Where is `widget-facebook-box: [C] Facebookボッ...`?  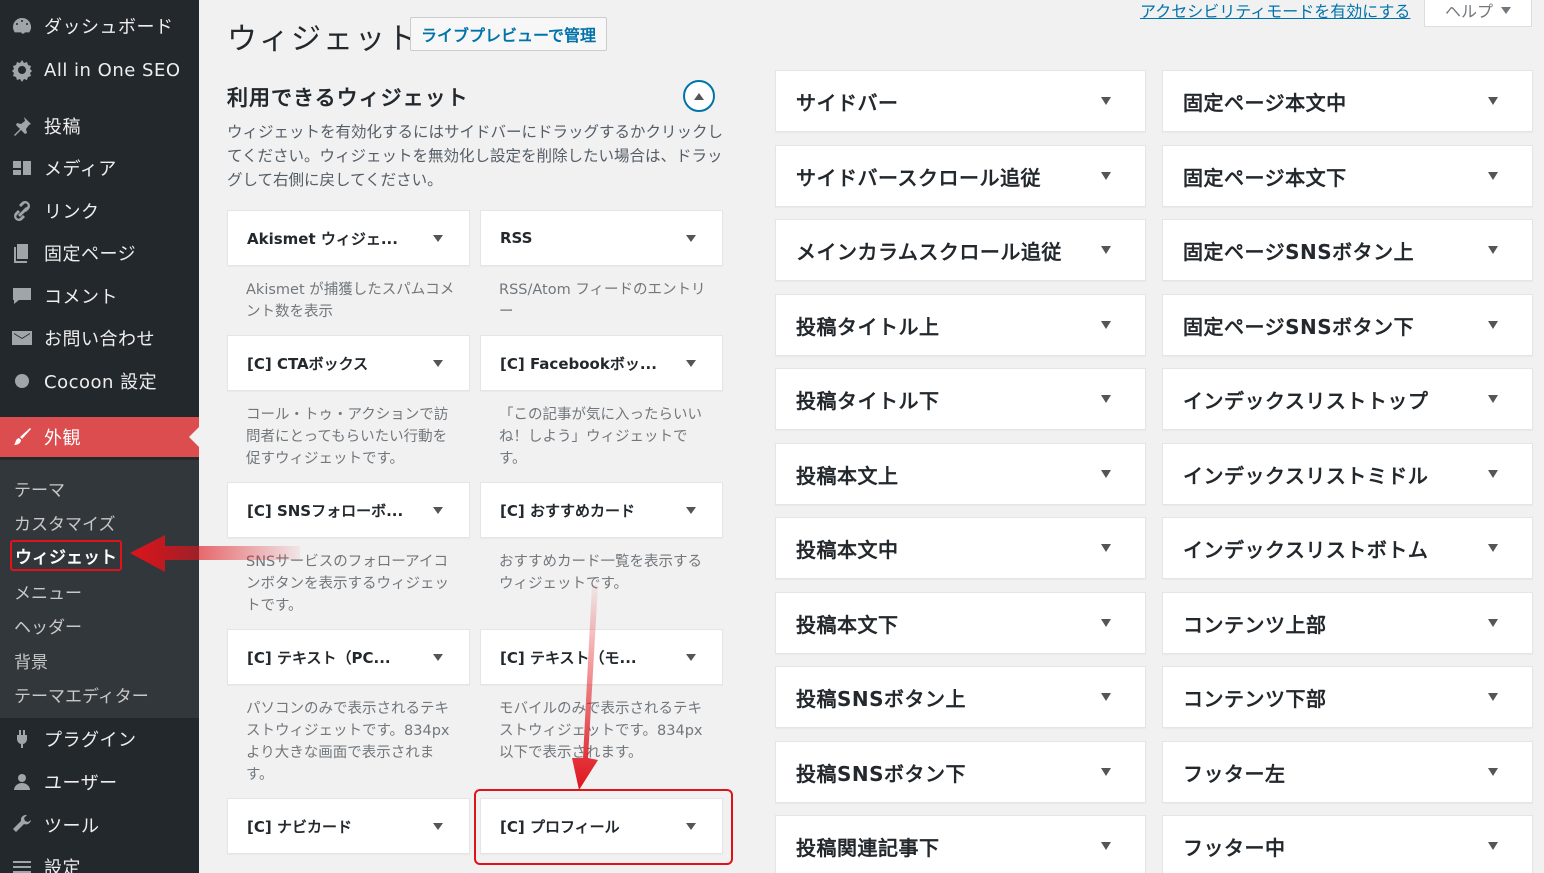 widget-facebook-box: [C] Facebookボッ... is located at coordinates (601, 363).